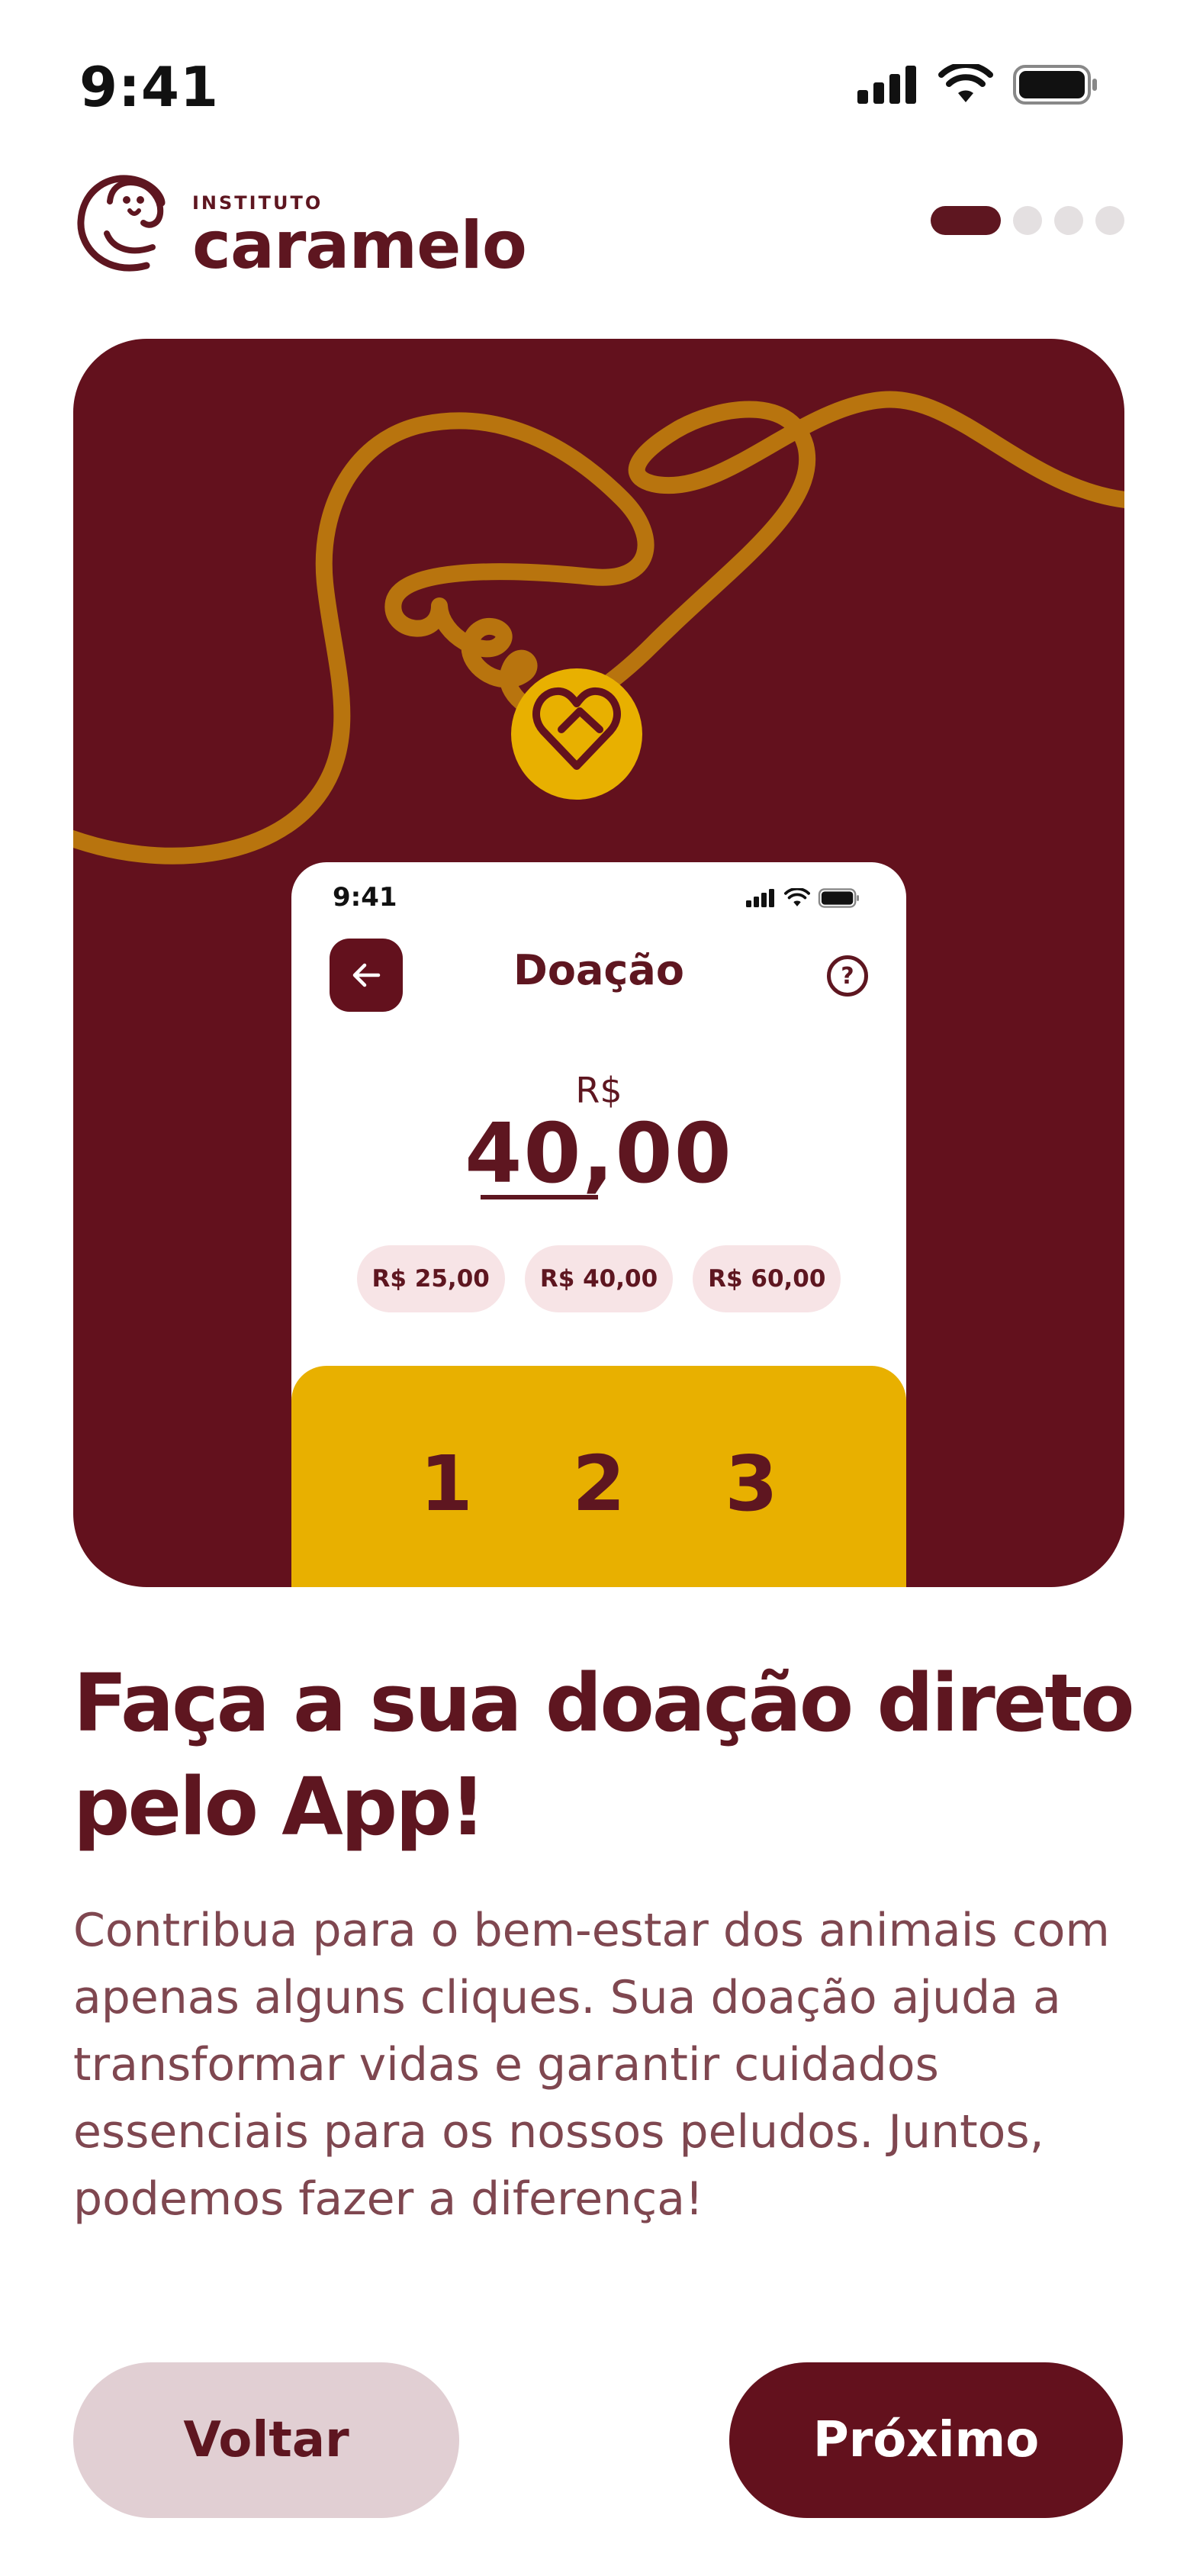  Describe the element at coordinates (430, 1278) in the screenshot. I see `amount-chip-25: R$ 25,00` at that location.